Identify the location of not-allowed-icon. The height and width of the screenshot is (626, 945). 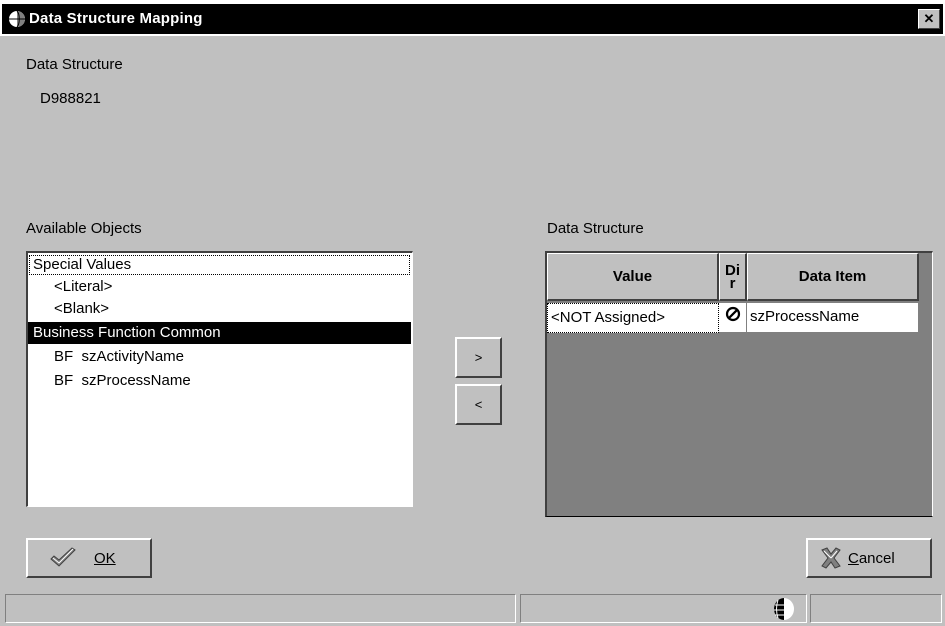
(733, 318).